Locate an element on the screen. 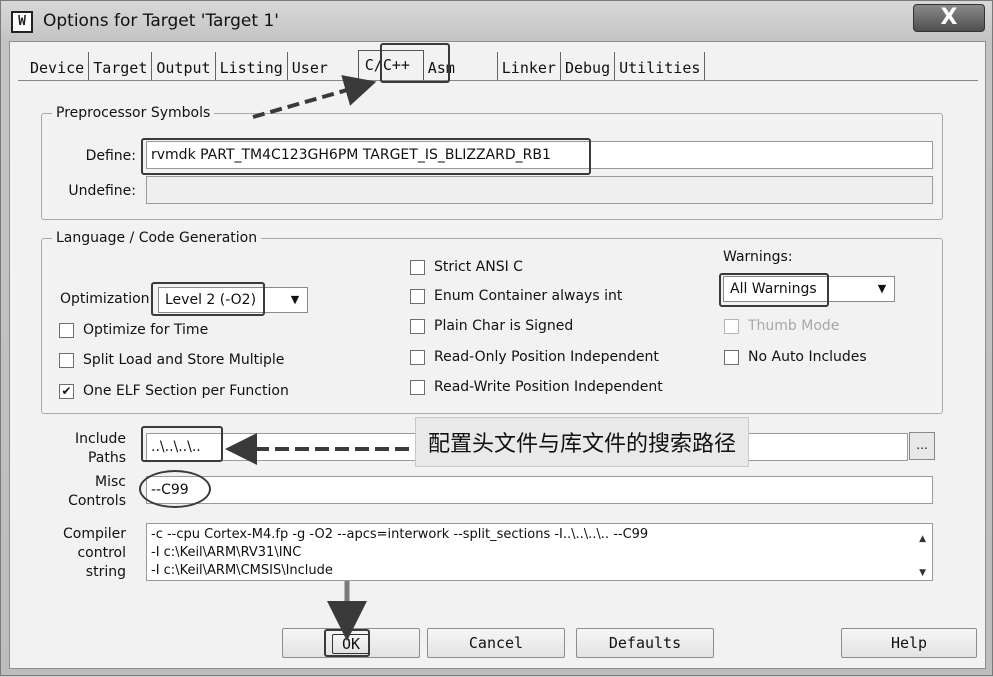  undefine-label: Undefine: is located at coordinates (102, 191).